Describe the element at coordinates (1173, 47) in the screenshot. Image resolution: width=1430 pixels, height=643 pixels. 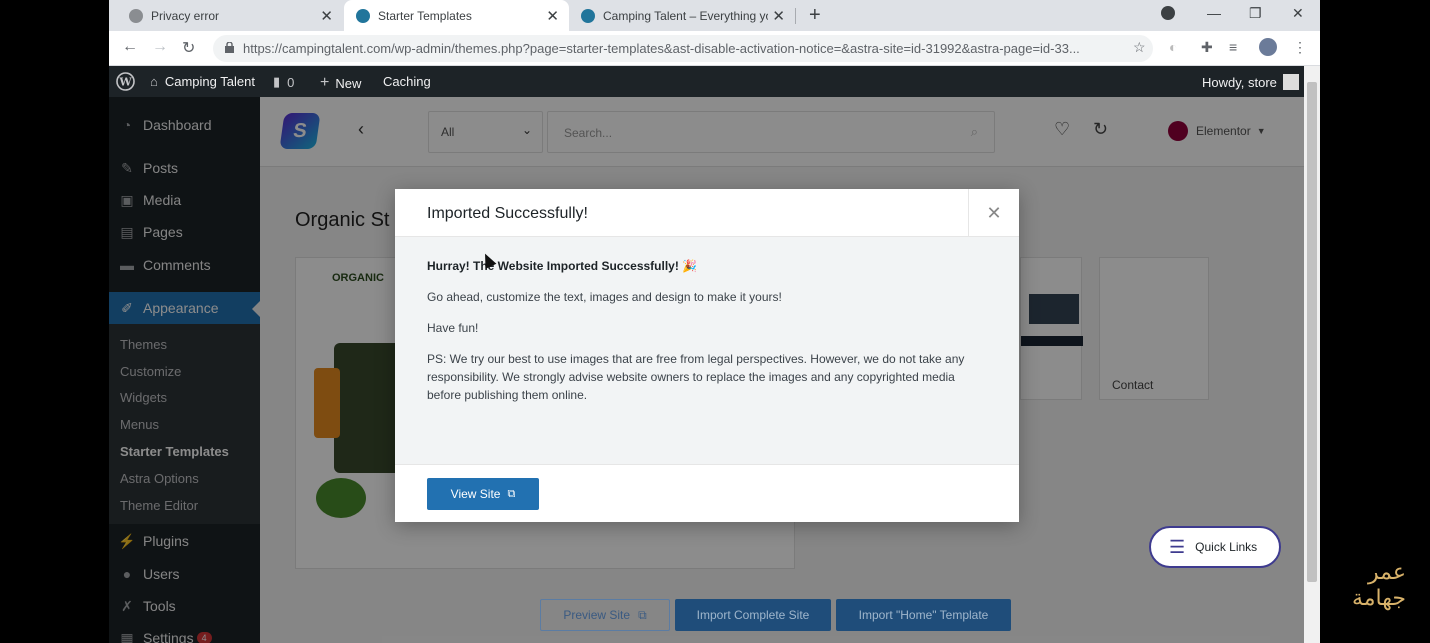
I see `extension-icon: ◐` at that location.